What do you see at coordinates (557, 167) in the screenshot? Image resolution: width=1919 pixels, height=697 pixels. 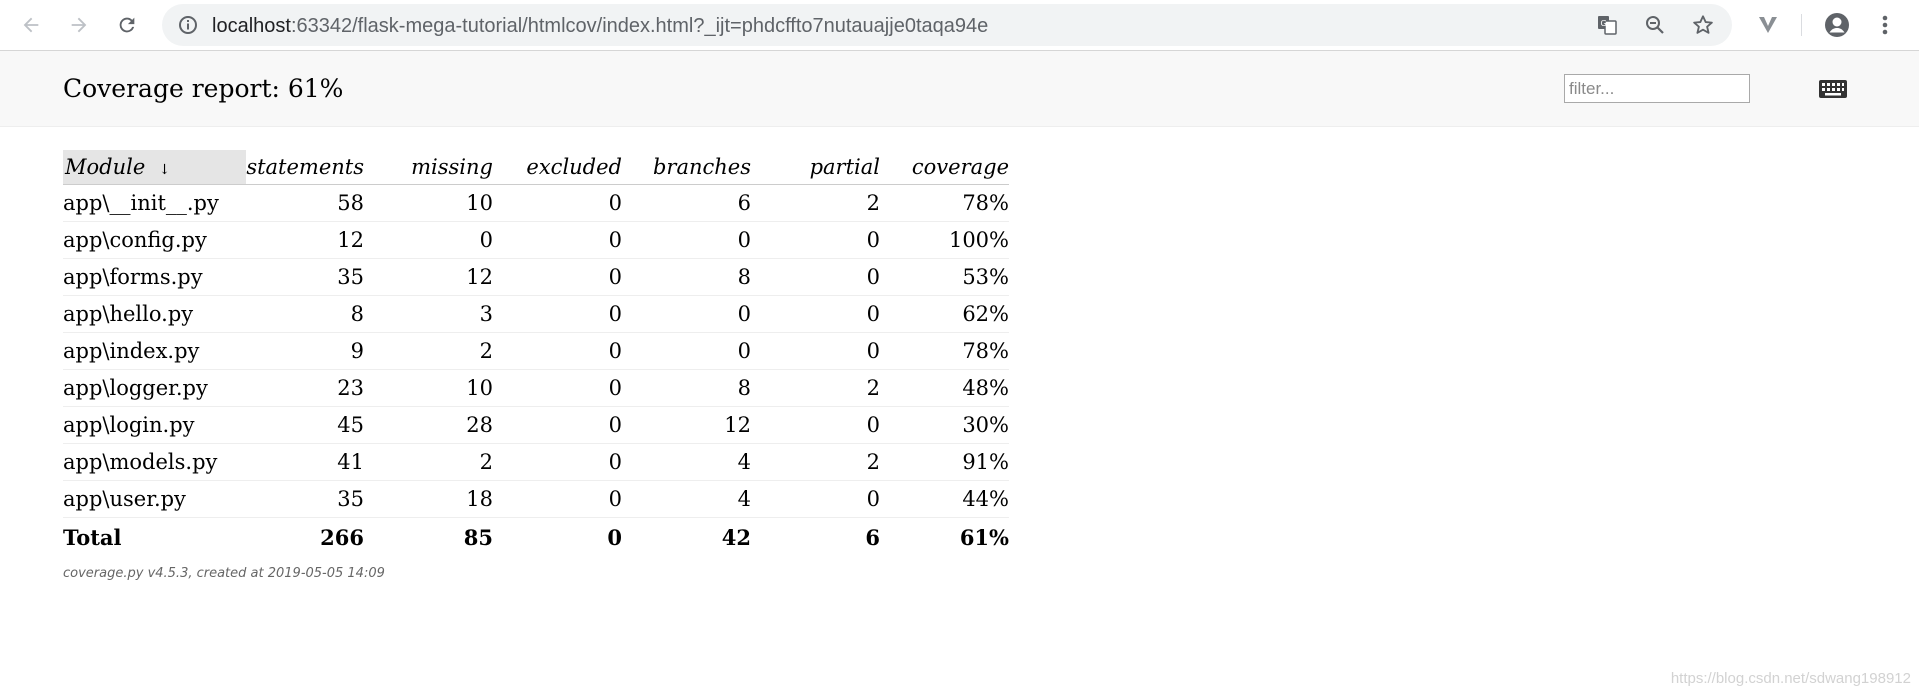 I see `column-header-excluded: excluded` at bounding box center [557, 167].